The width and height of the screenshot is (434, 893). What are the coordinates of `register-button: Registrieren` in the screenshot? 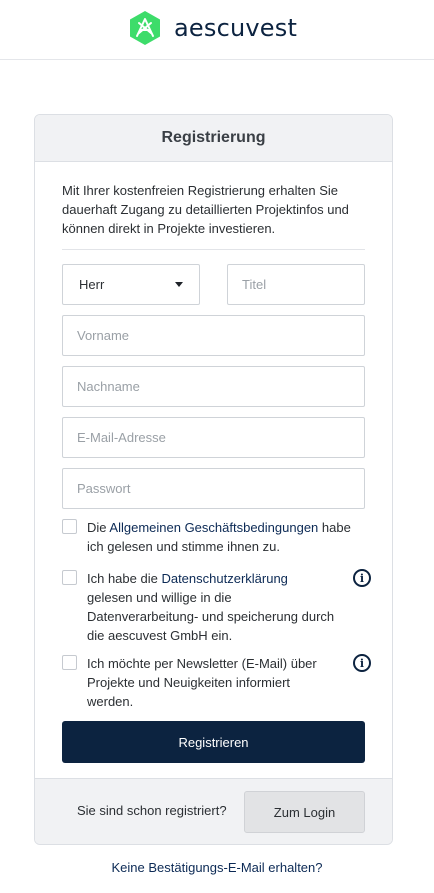 It's located at (213, 742).